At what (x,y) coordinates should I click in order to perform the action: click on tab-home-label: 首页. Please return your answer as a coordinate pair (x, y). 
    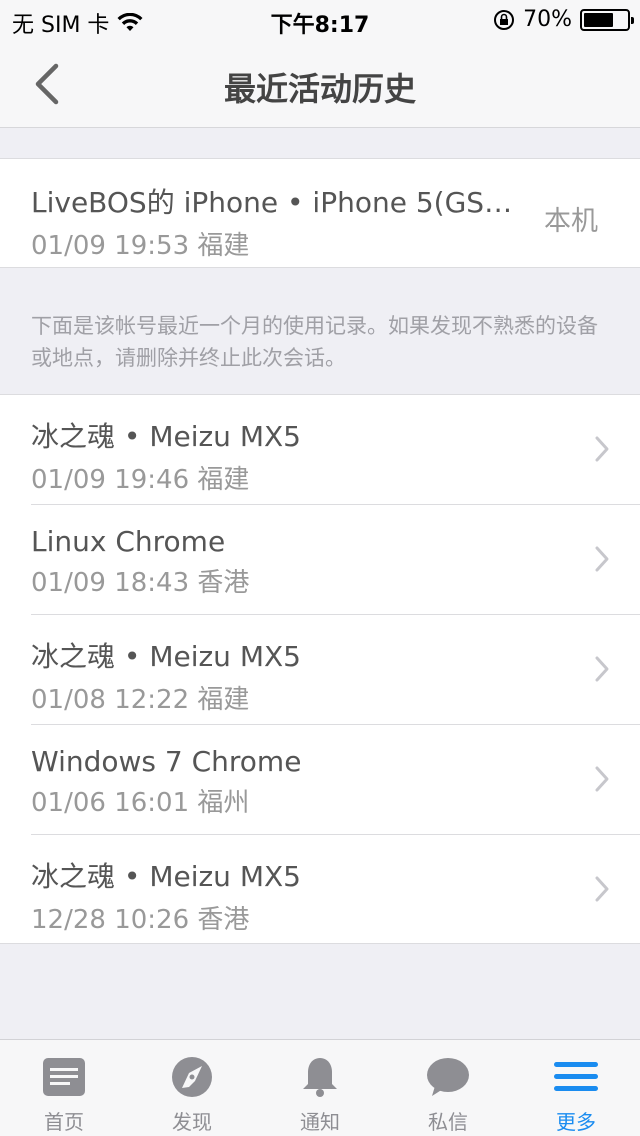
    Looking at the image, I should click on (64, 1122).